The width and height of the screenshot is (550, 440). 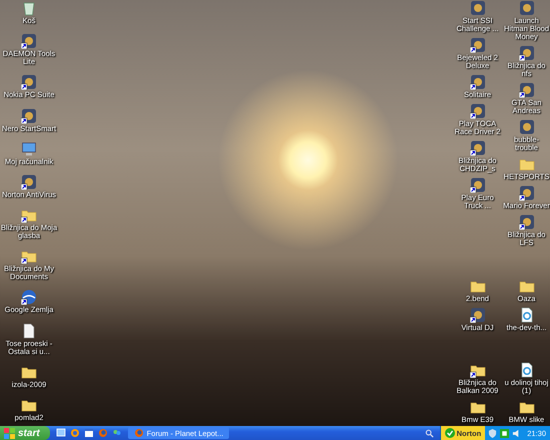 I want to click on computer-icon, so click(x=29, y=148).